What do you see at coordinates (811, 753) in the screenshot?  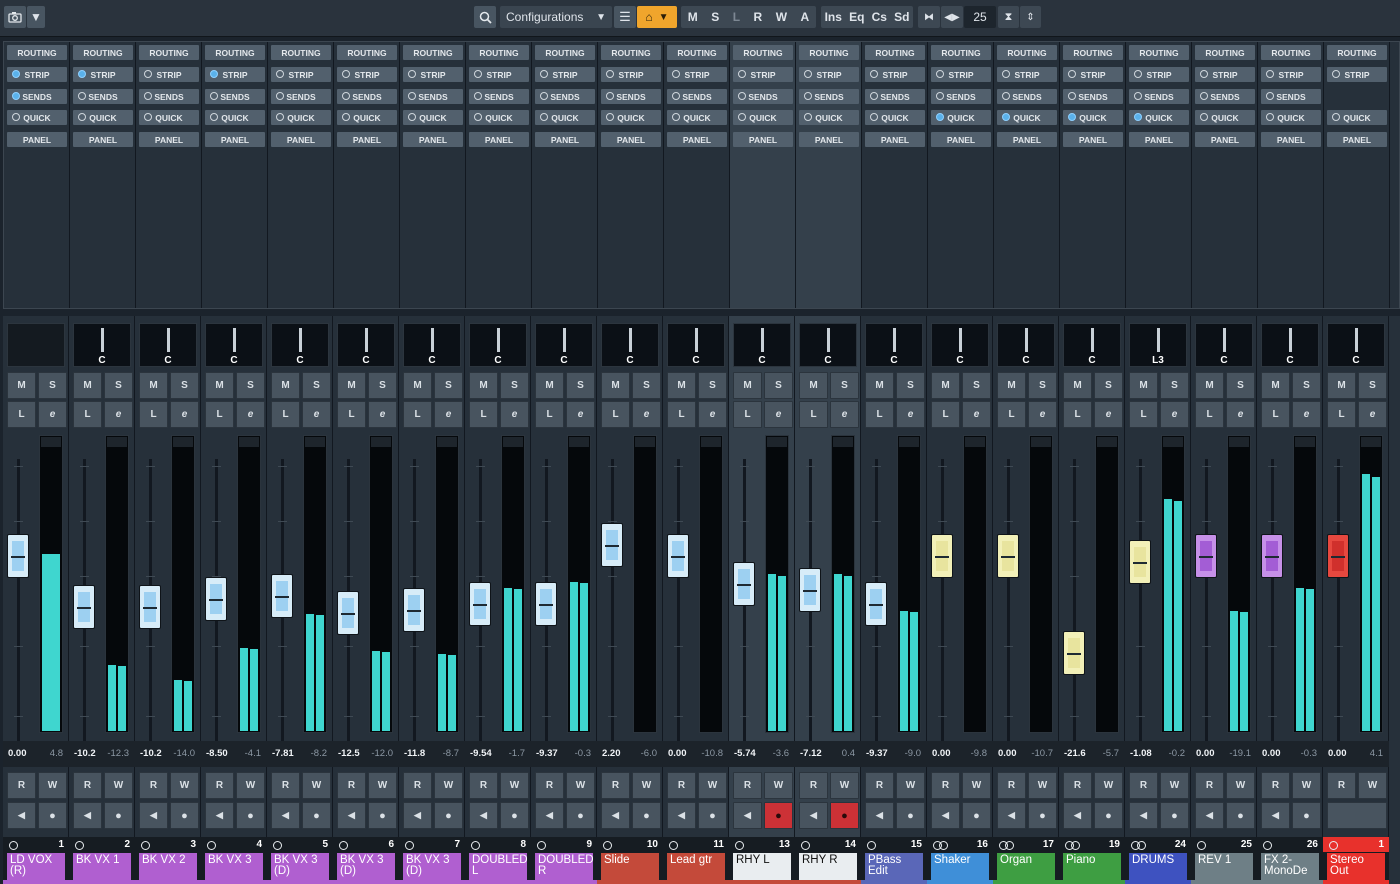 I see `volume-value: -7.12` at bounding box center [811, 753].